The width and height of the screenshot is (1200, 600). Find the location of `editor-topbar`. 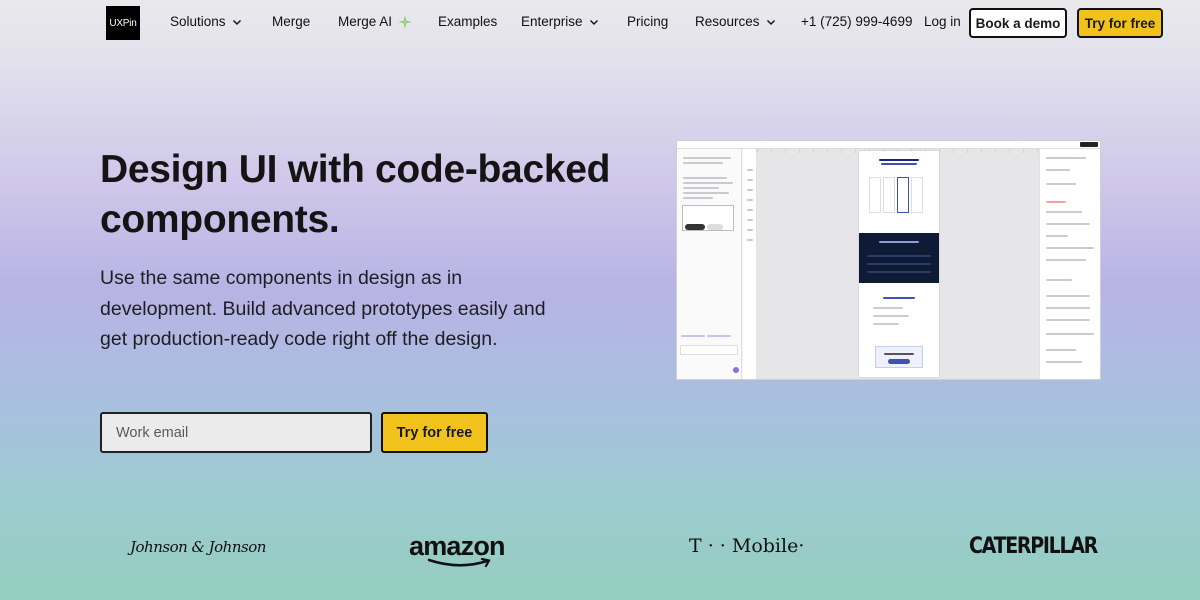

editor-topbar is located at coordinates (888, 145).